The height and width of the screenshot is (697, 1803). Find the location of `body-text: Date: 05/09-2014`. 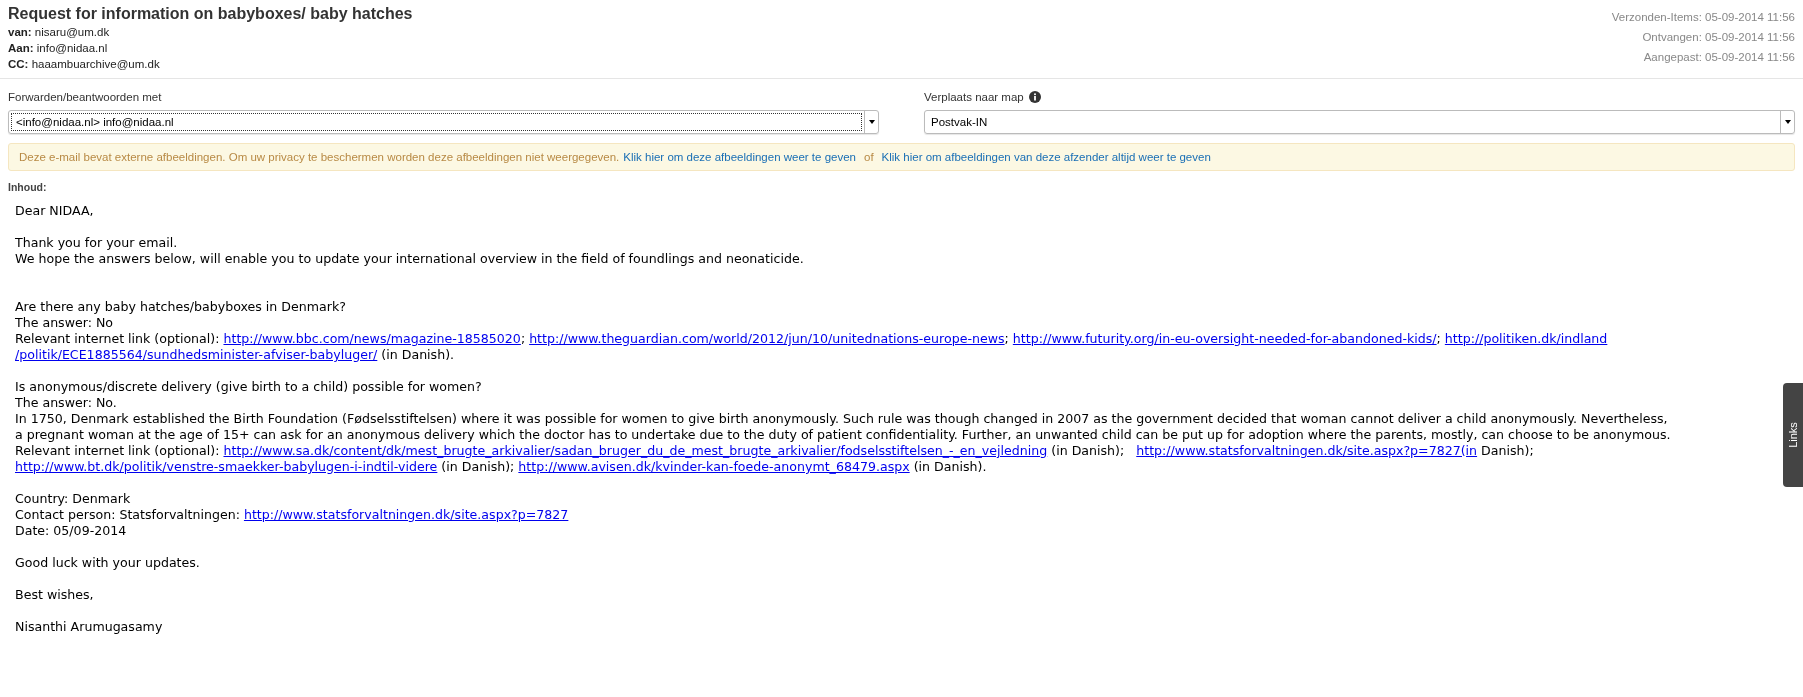

body-text: Date: 05/09-2014 is located at coordinates (71, 531).